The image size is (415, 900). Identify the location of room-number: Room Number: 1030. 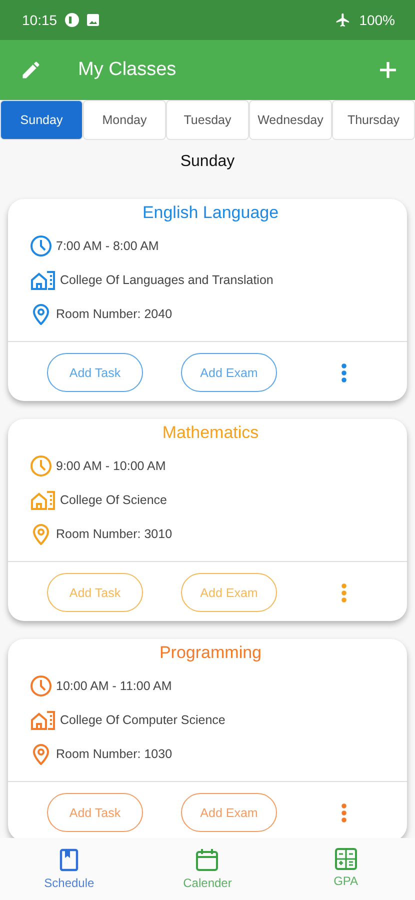
(114, 754).